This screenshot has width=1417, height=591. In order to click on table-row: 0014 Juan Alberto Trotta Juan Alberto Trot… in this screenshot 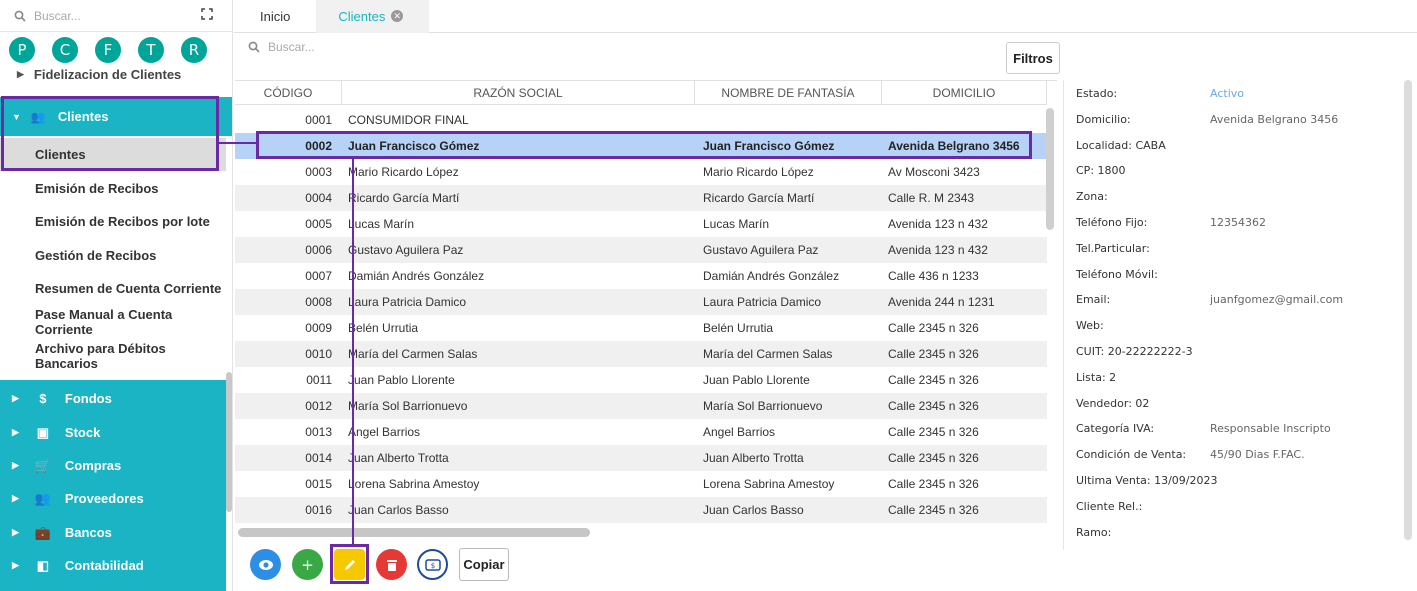, I will do `click(641, 458)`.